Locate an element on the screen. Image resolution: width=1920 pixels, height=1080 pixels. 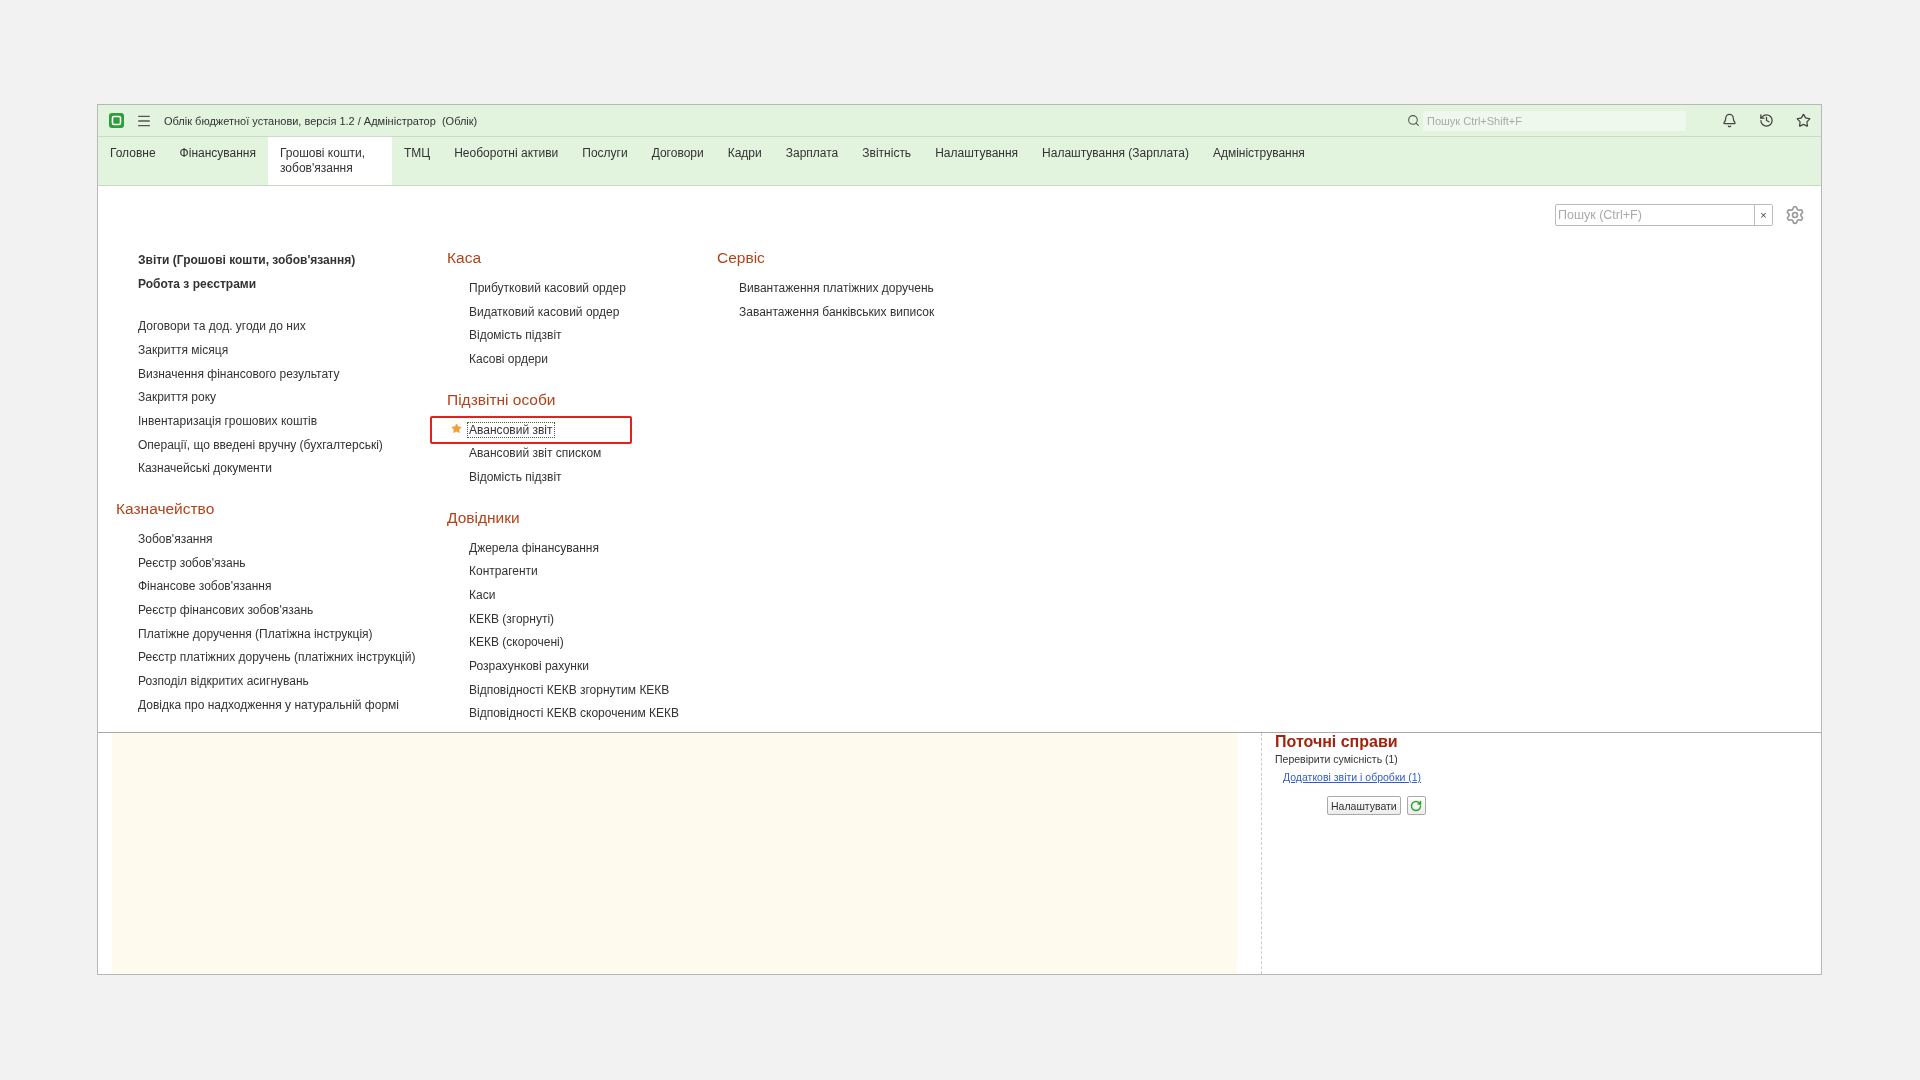
menu-link: Фінансове зобов'язання is located at coordinates (205, 586).